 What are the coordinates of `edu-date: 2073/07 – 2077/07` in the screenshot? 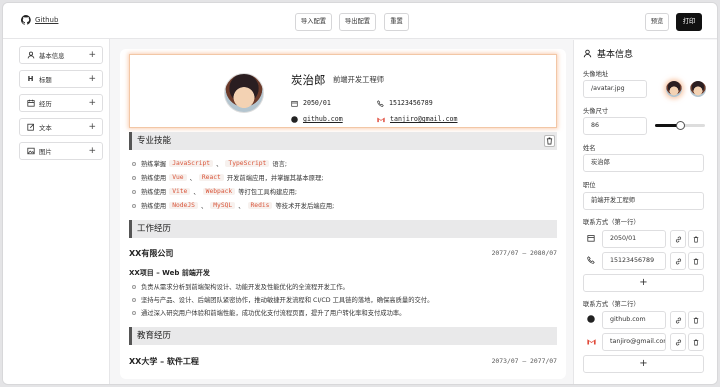 It's located at (524, 361).